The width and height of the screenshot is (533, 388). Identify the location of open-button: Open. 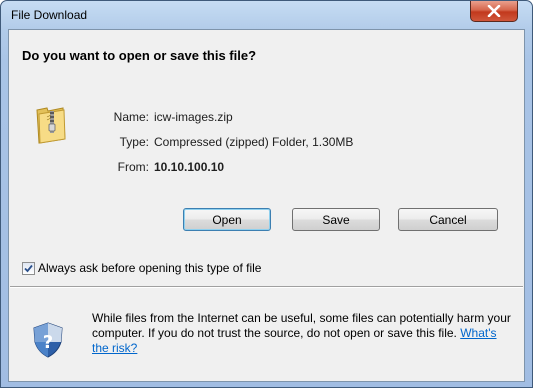
(227, 219).